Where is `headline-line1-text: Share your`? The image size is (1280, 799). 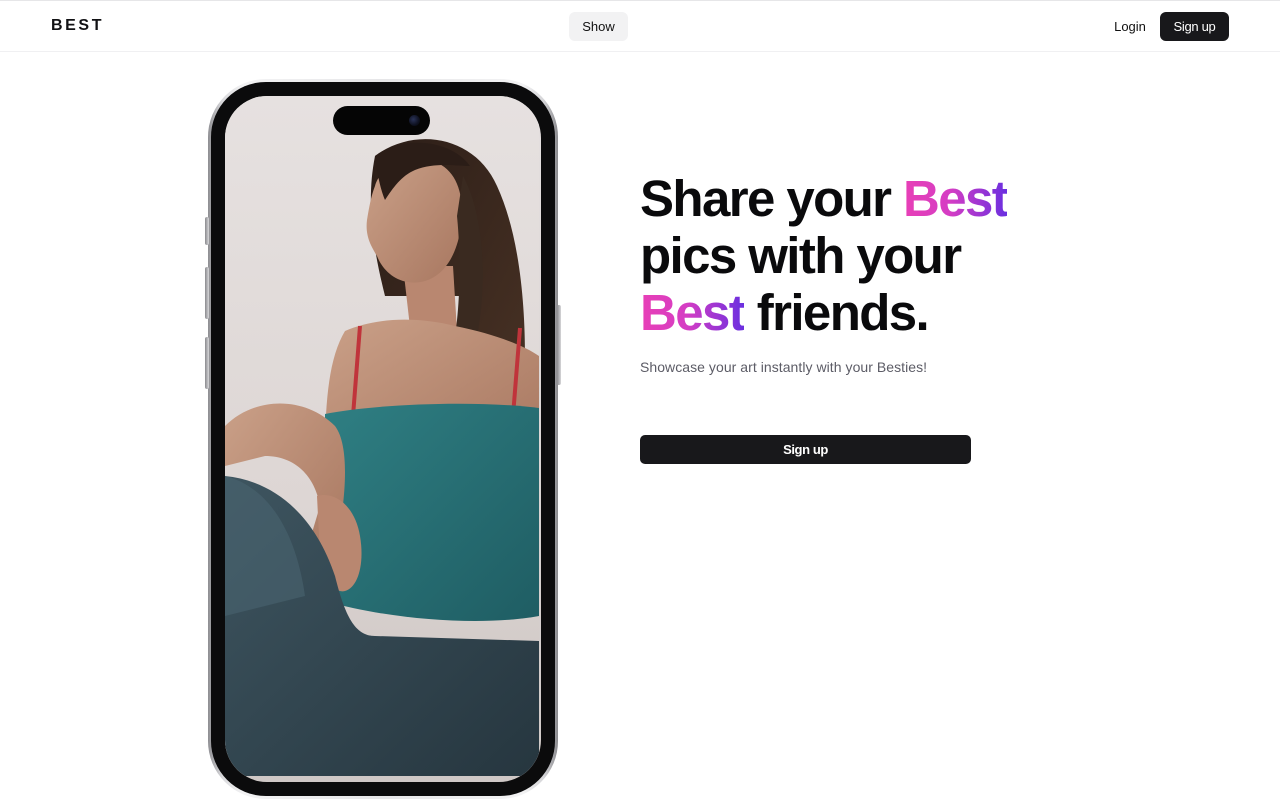
headline-line1-text: Share your is located at coordinates (771, 198).